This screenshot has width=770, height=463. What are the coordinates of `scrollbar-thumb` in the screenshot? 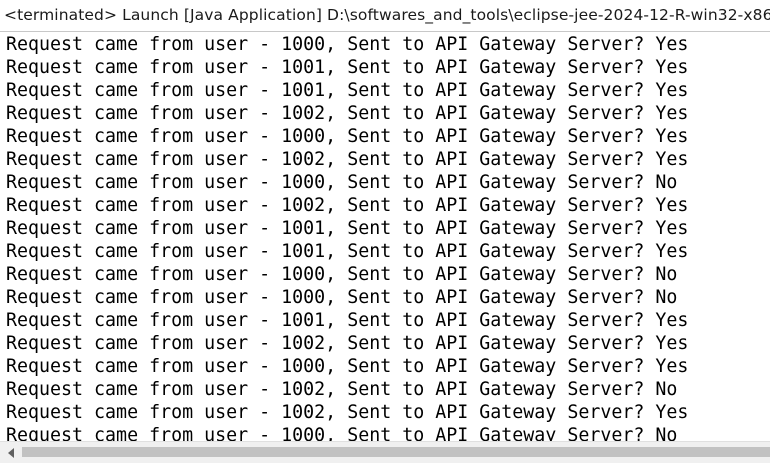 It's located at (396, 452).